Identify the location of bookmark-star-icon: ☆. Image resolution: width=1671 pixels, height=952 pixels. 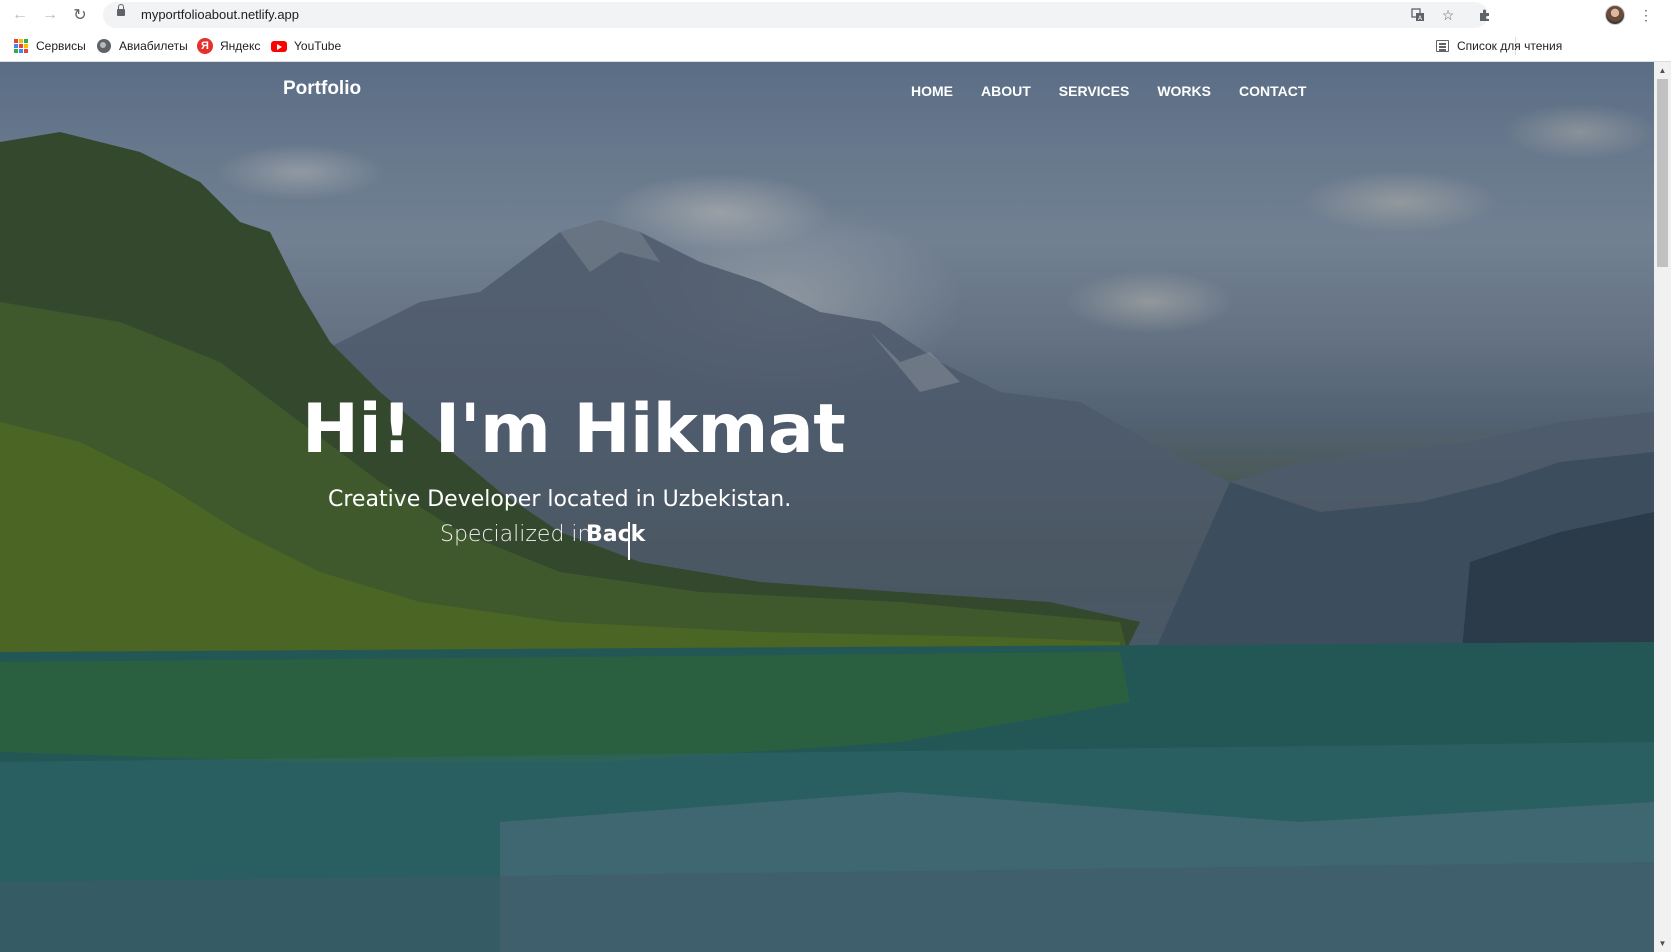
(1448, 15).